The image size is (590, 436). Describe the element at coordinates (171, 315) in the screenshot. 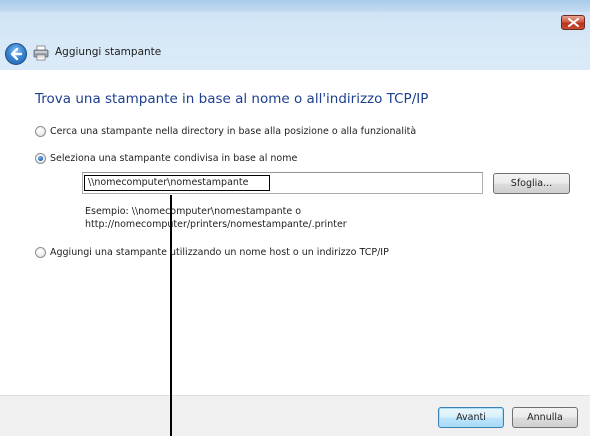

I see `pointer-line` at that location.